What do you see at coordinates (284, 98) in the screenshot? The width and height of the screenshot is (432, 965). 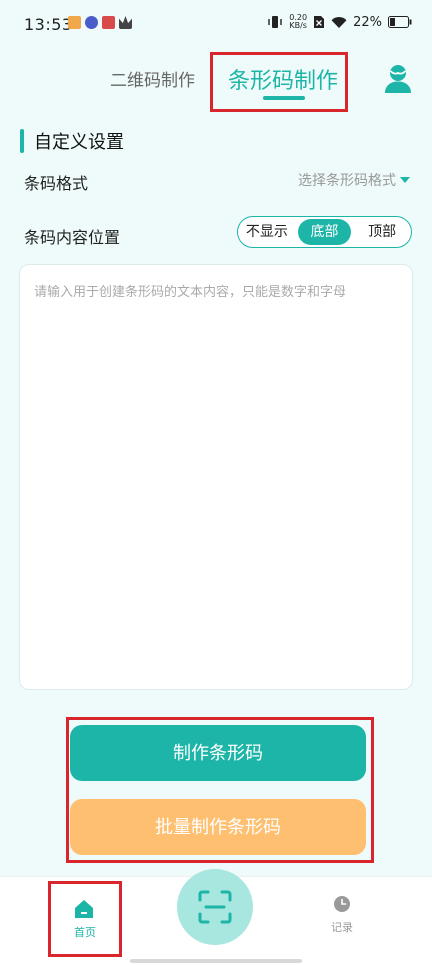 I see `active-tab-indicator` at bounding box center [284, 98].